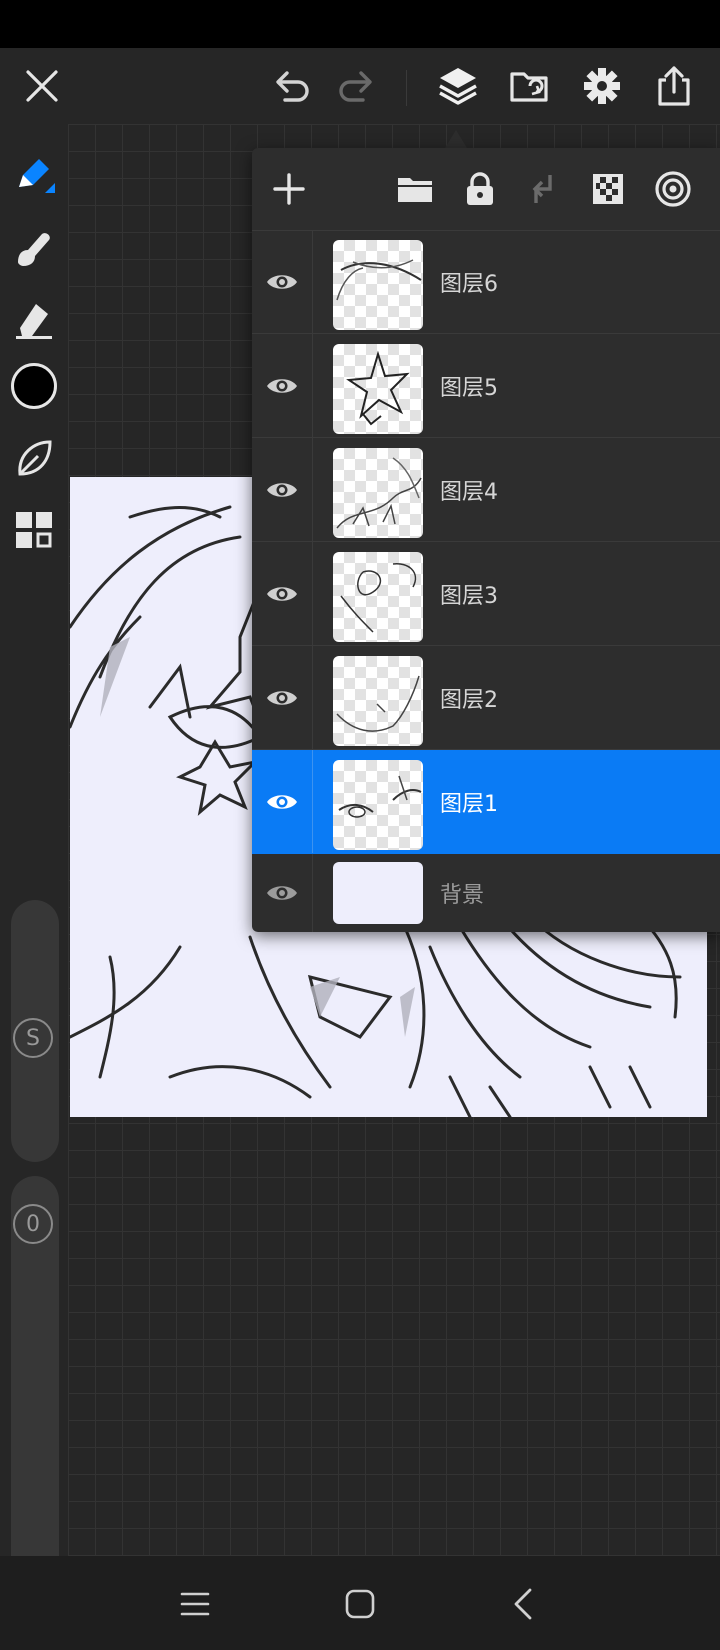 Image resolution: width=720 pixels, height=1650 pixels. I want to click on eraser-icon, so click(34, 321).